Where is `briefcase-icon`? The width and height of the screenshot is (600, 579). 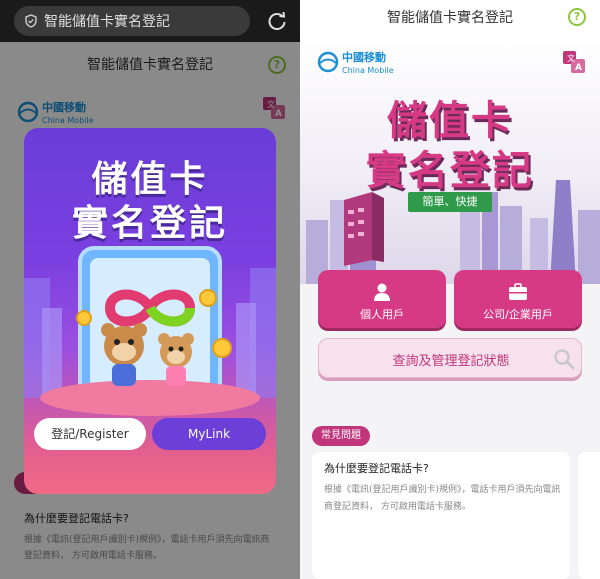 briefcase-icon is located at coordinates (518, 291).